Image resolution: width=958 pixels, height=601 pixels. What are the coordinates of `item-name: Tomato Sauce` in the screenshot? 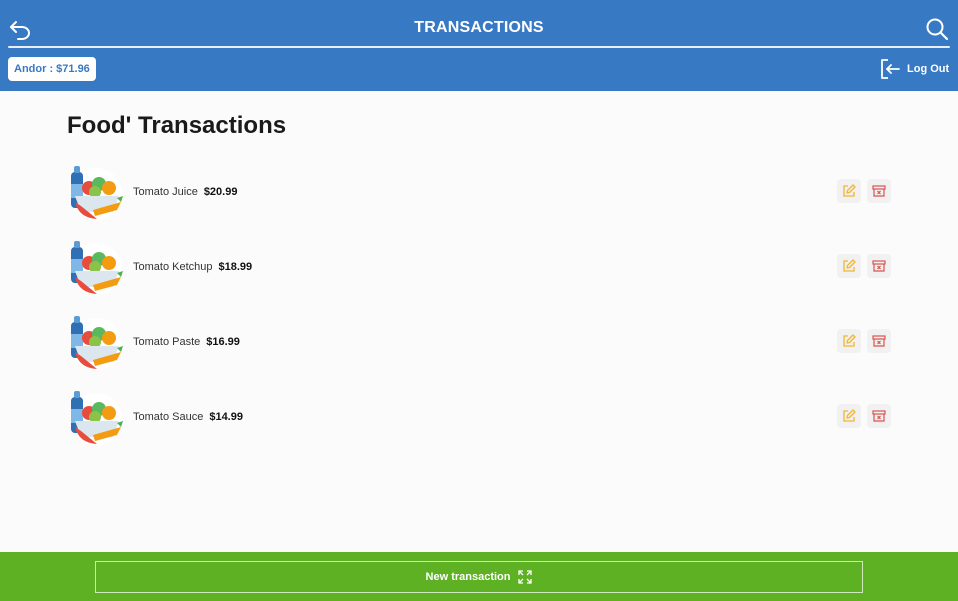 It's located at (168, 417).